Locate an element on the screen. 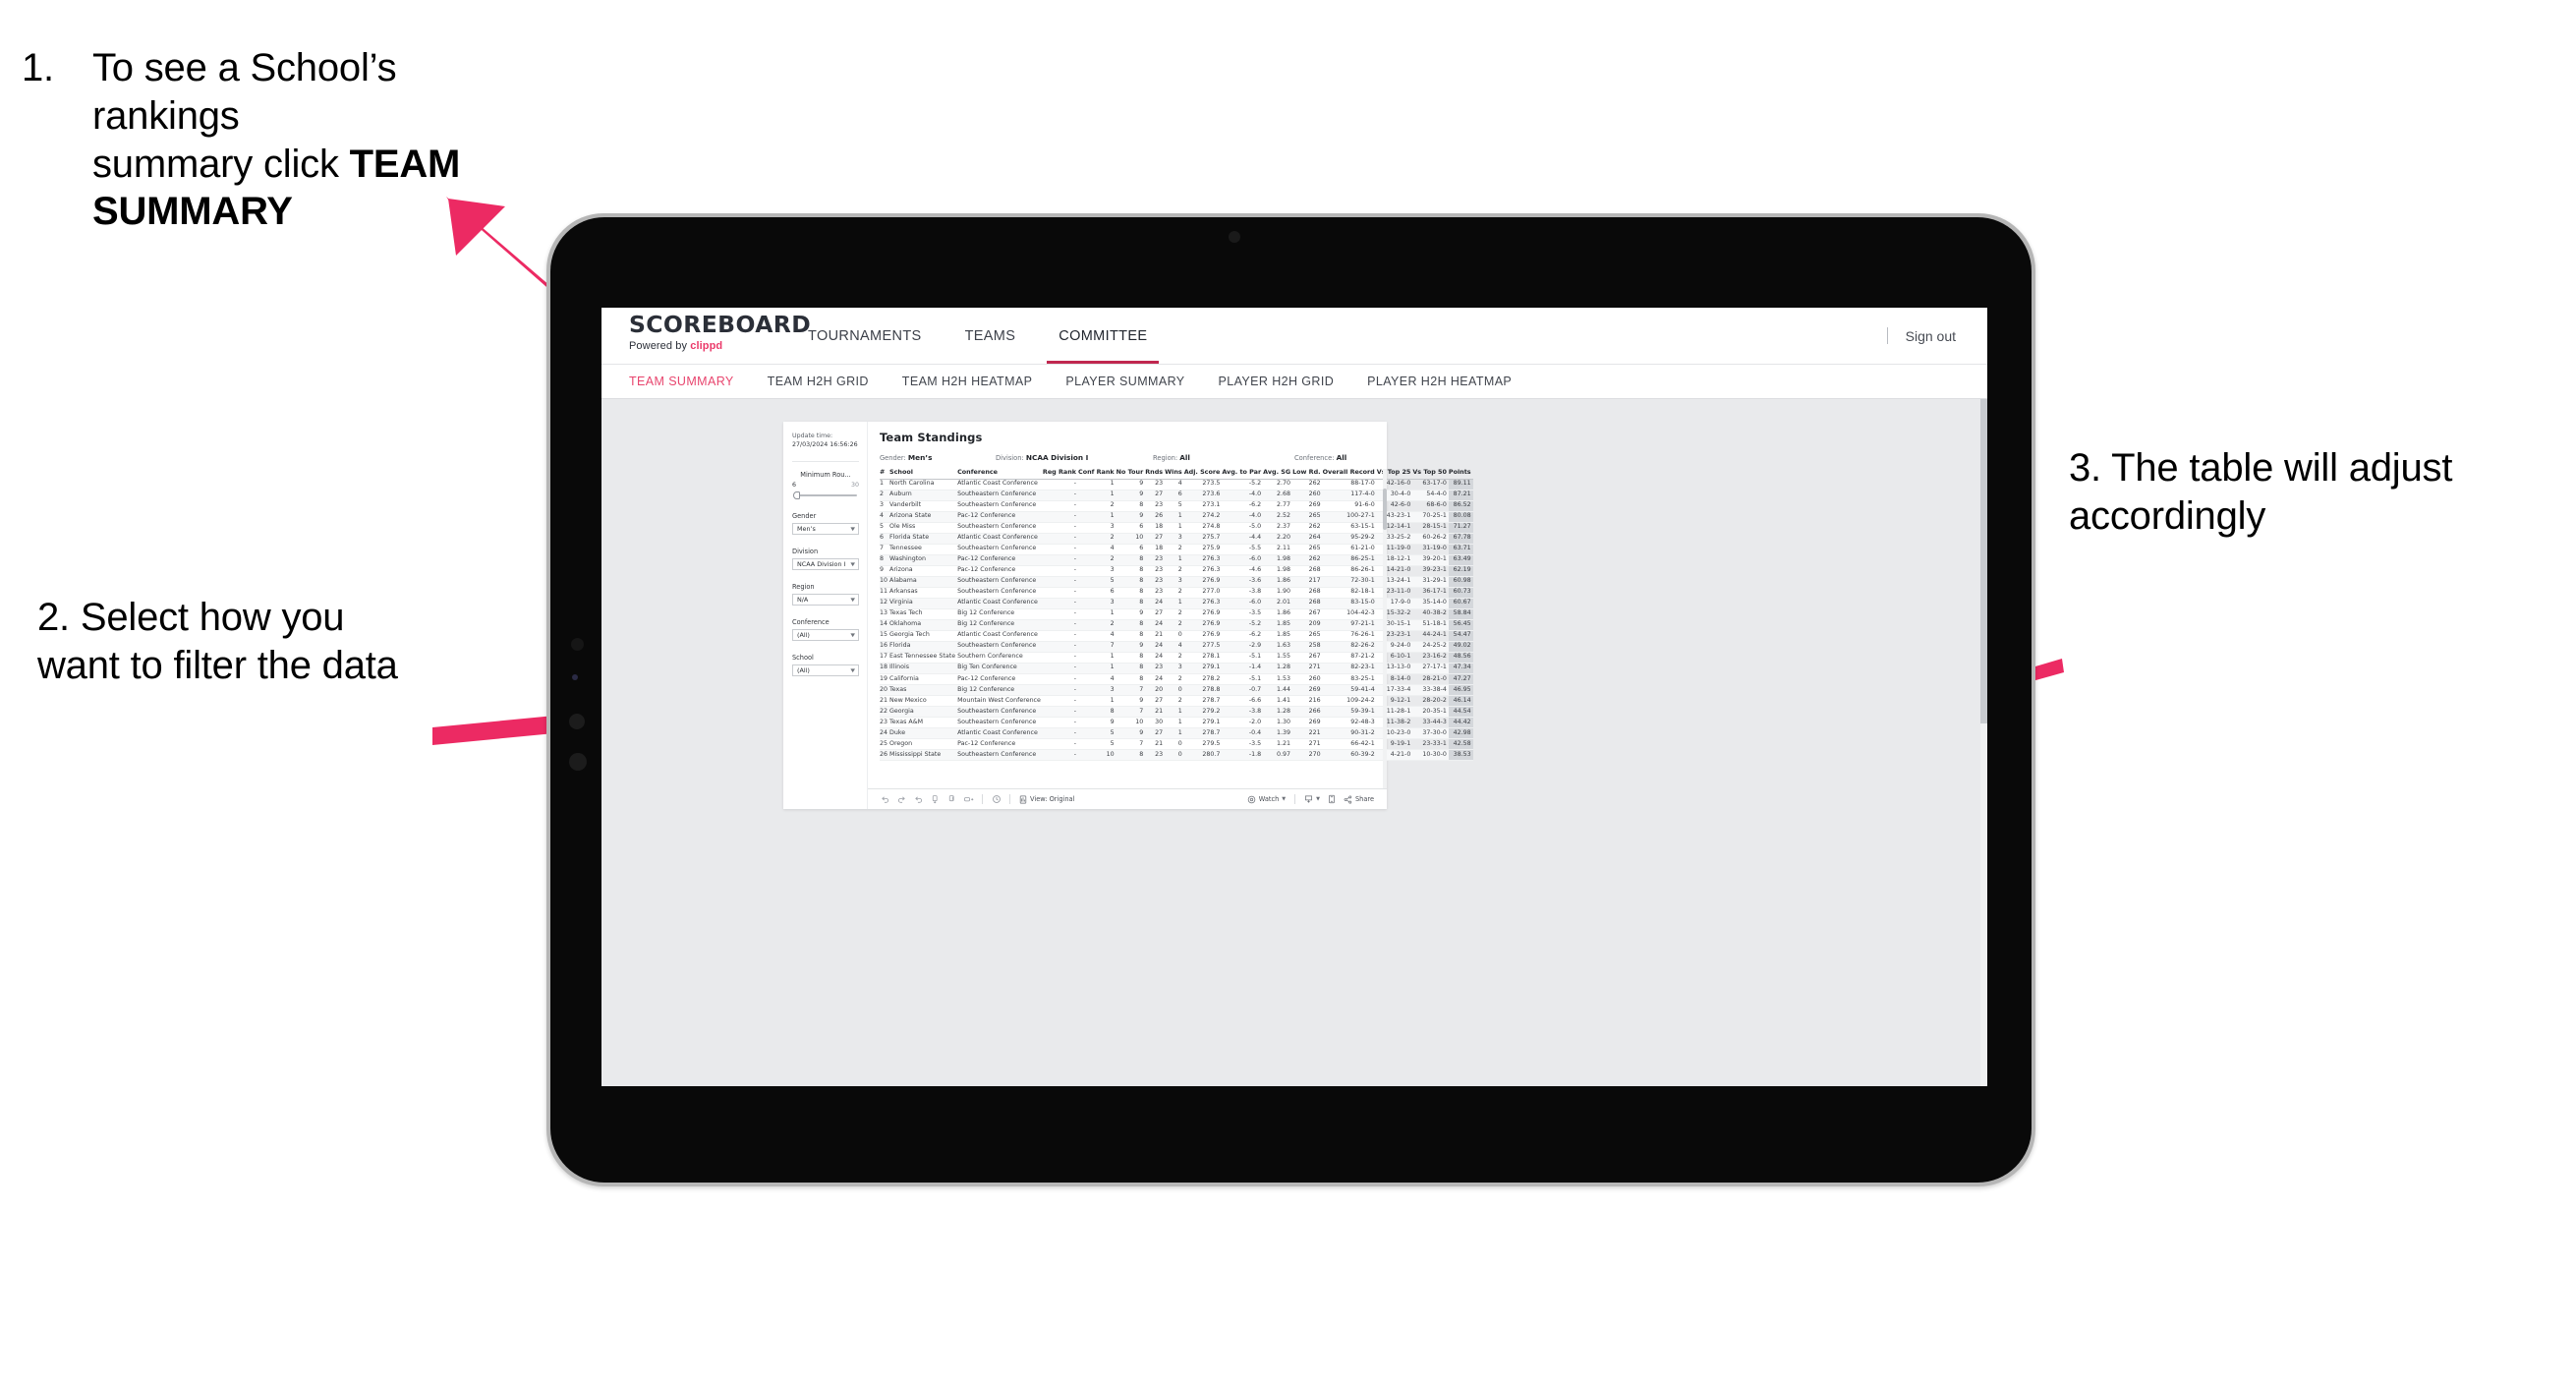 This screenshot has width=2576, height=1386. col-header-conf-rank: Conf Rank is located at coordinates (1097, 474).